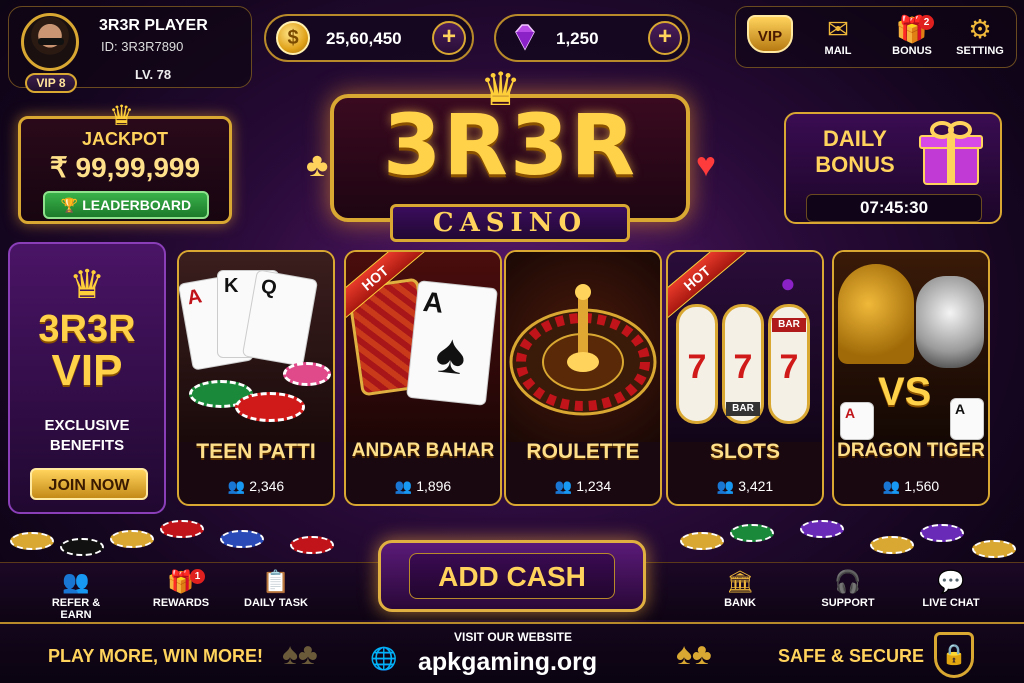 Image resolution: width=1024 pixels, height=683 pixels. Describe the element at coordinates (87, 445) in the screenshot. I see `vip-desc-line2: BENEFITS` at that location.